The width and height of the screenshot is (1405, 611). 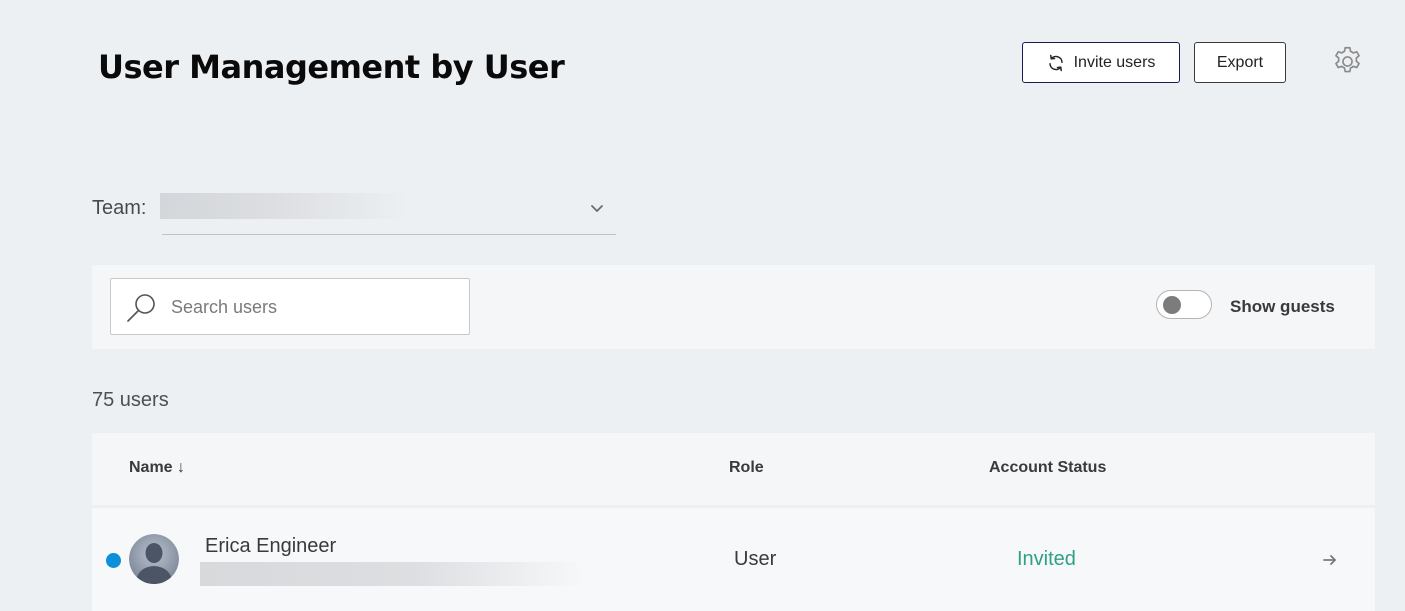 I want to click on arrow-right-icon, so click(x=1330, y=560).